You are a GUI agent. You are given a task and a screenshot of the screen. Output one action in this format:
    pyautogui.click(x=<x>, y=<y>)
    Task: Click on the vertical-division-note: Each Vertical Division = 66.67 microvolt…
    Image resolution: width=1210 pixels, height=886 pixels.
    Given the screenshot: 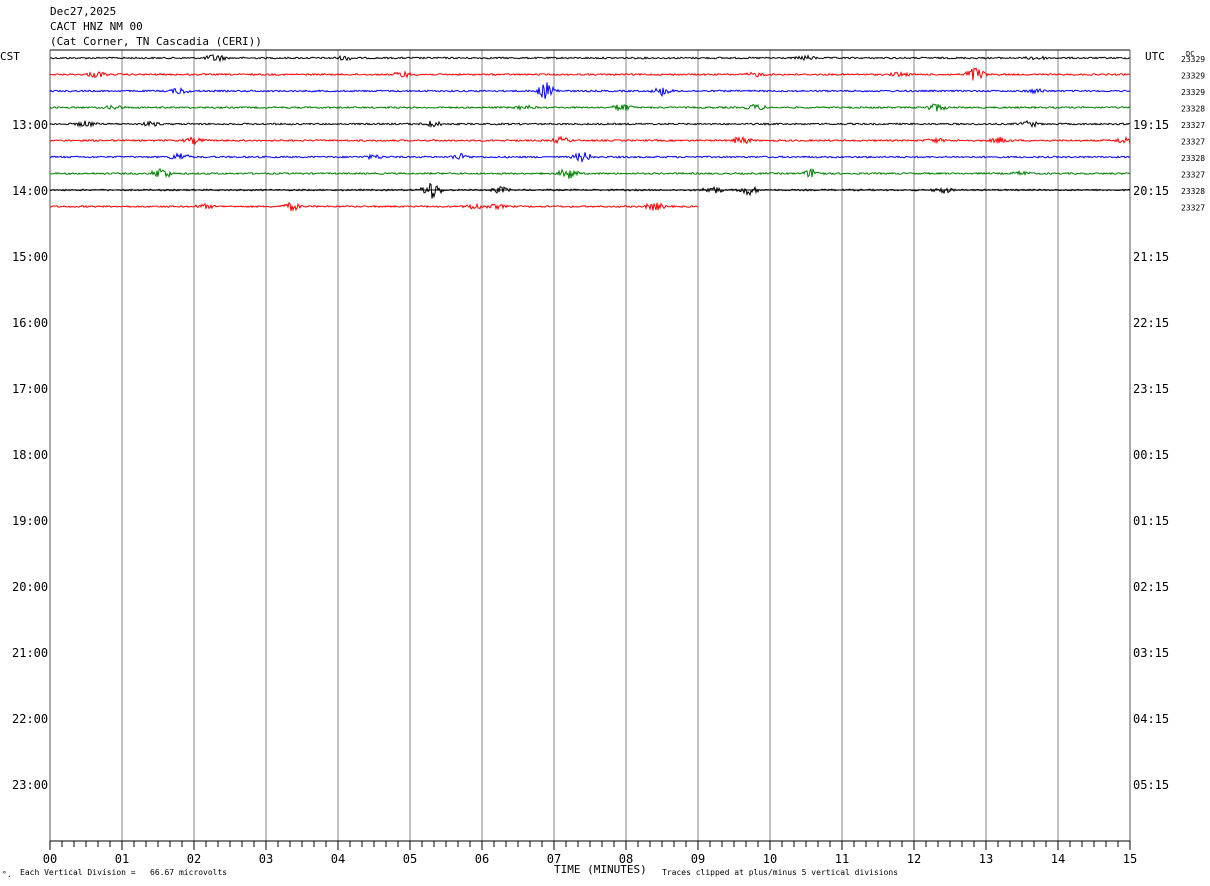 What is the action you would take?
    pyautogui.click(x=124, y=872)
    